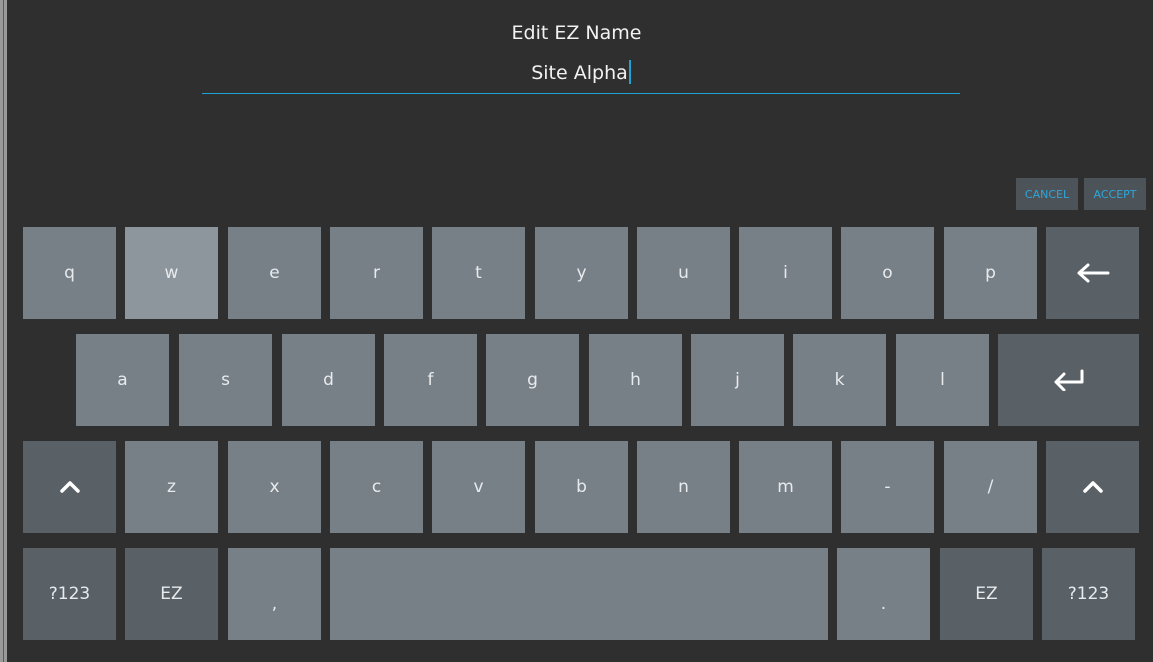 Image resolution: width=1153 pixels, height=662 pixels. I want to click on key-q: q, so click(69, 273).